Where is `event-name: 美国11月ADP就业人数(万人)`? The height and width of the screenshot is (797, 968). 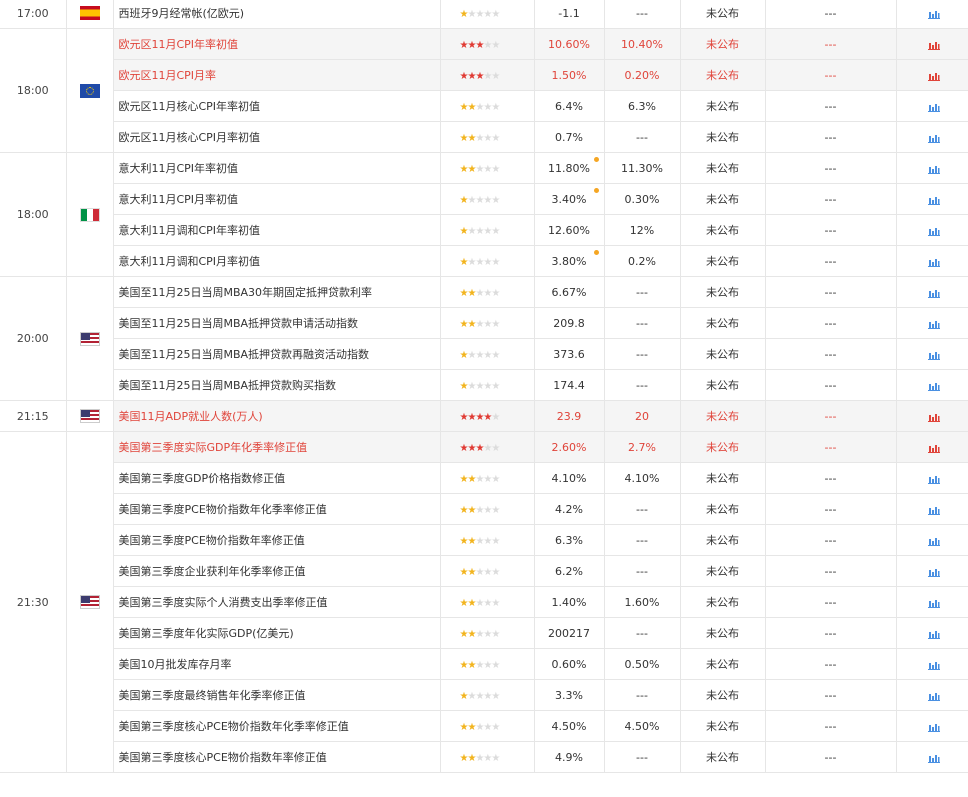
event-name: 美国11月ADP就业人数(万人) is located at coordinates (276, 416).